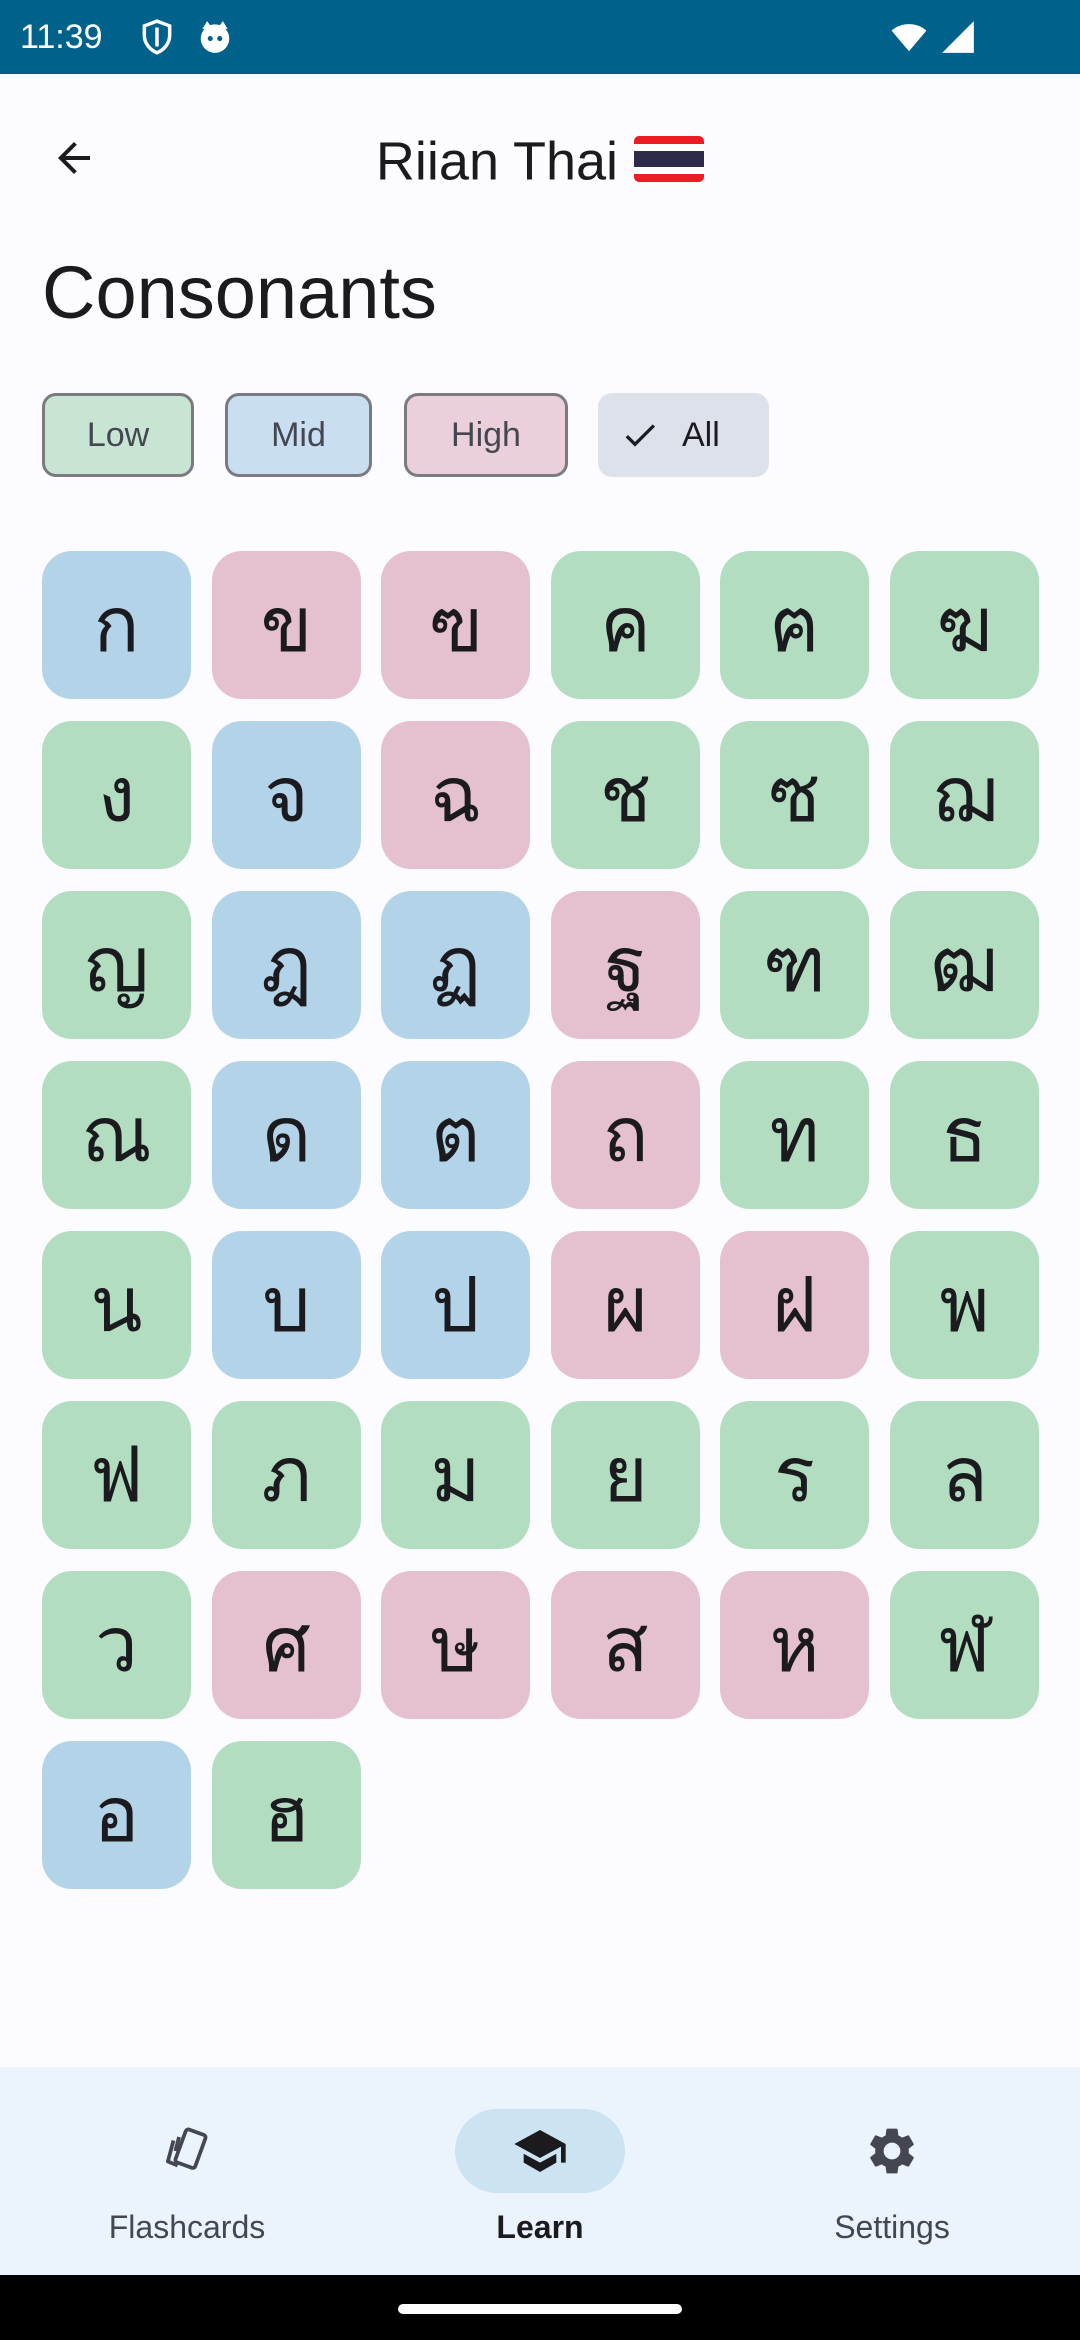 This screenshot has width=1080, height=2340. What do you see at coordinates (116, 1815) in the screenshot?
I see `consonant-tile: อ` at bounding box center [116, 1815].